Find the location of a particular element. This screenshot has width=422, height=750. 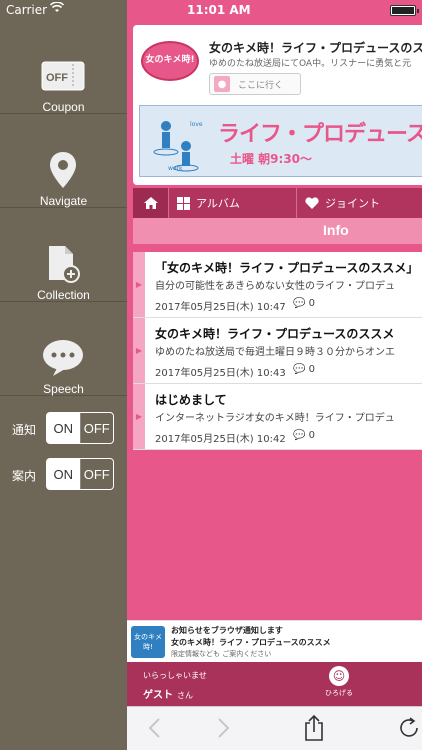

guest-bar: いらっしゃいませ ゲスト さん ☺ ひろげる is located at coordinates (274, 684).